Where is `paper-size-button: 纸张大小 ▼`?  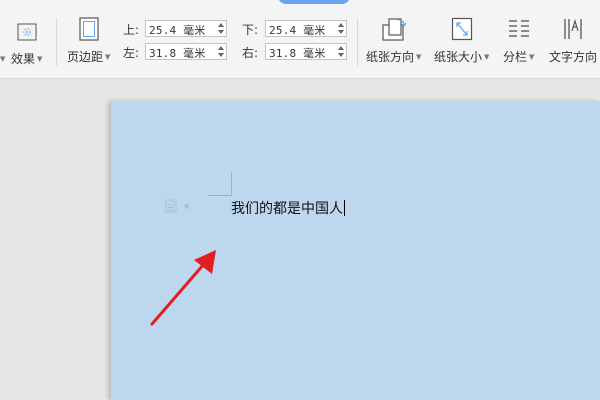
paper-size-button: 纸张大小 ▼ is located at coordinates (461, 40).